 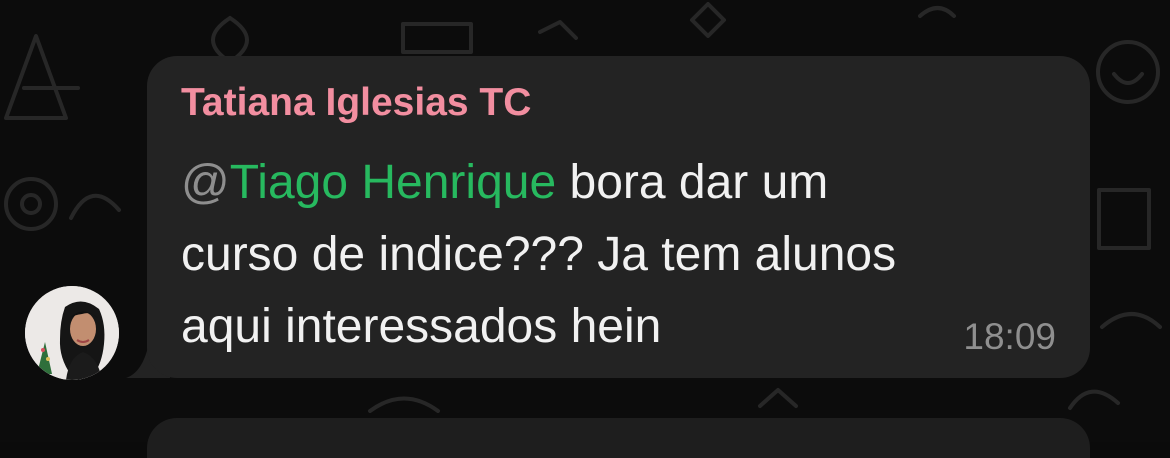 I want to click on message-timestamp: 18:09, so click(x=1009, y=336).